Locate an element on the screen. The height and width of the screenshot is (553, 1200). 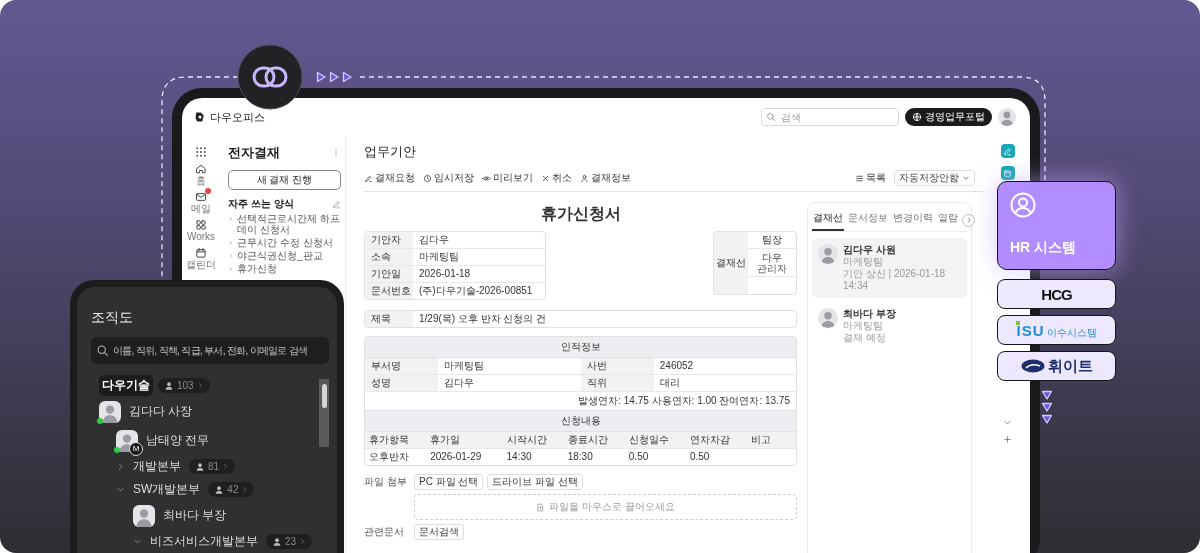
approver-title: 관리자 is located at coordinates (772, 268).